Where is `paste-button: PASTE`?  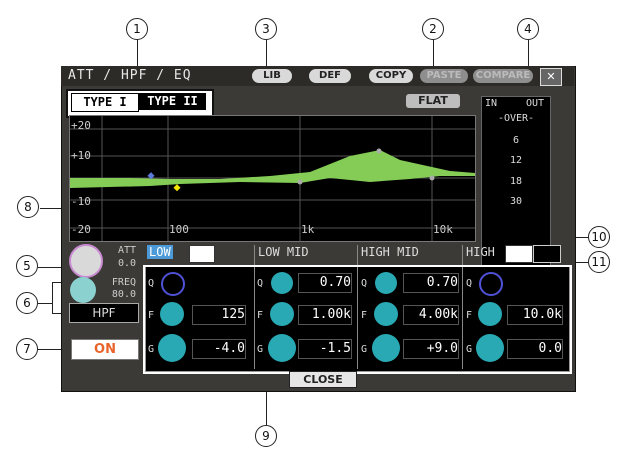
paste-button: PASTE is located at coordinates (444, 76).